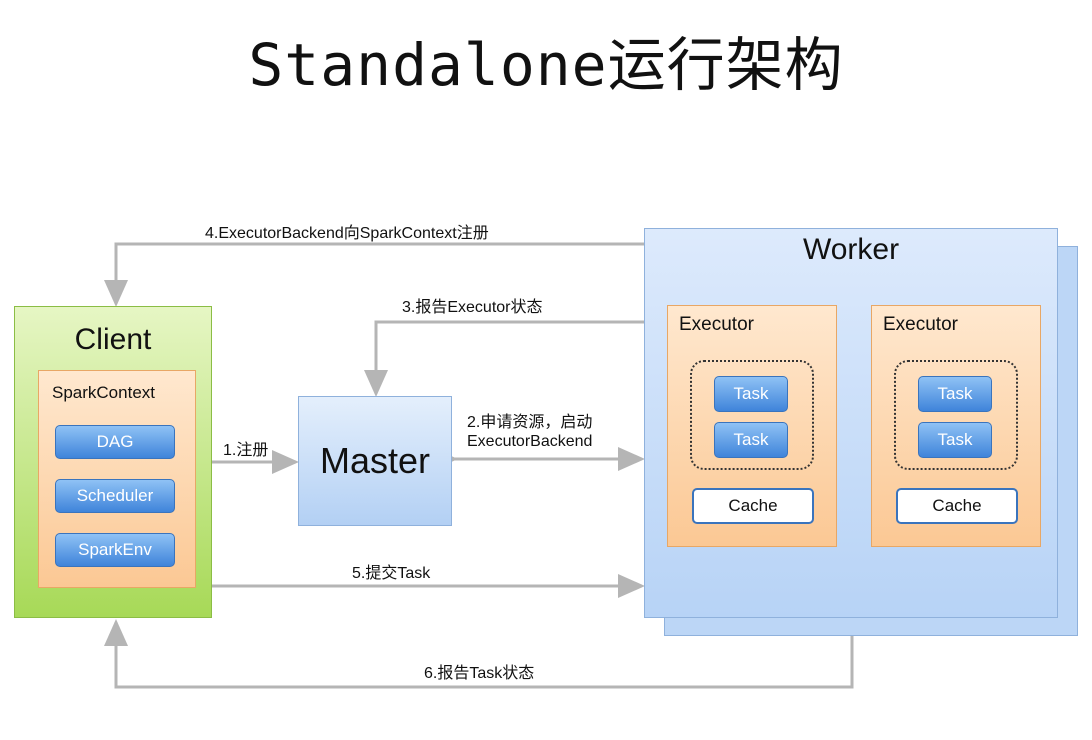 The height and width of the screenshot is (740, 1092). I want to click on client-title: Client, so click(113, 339).